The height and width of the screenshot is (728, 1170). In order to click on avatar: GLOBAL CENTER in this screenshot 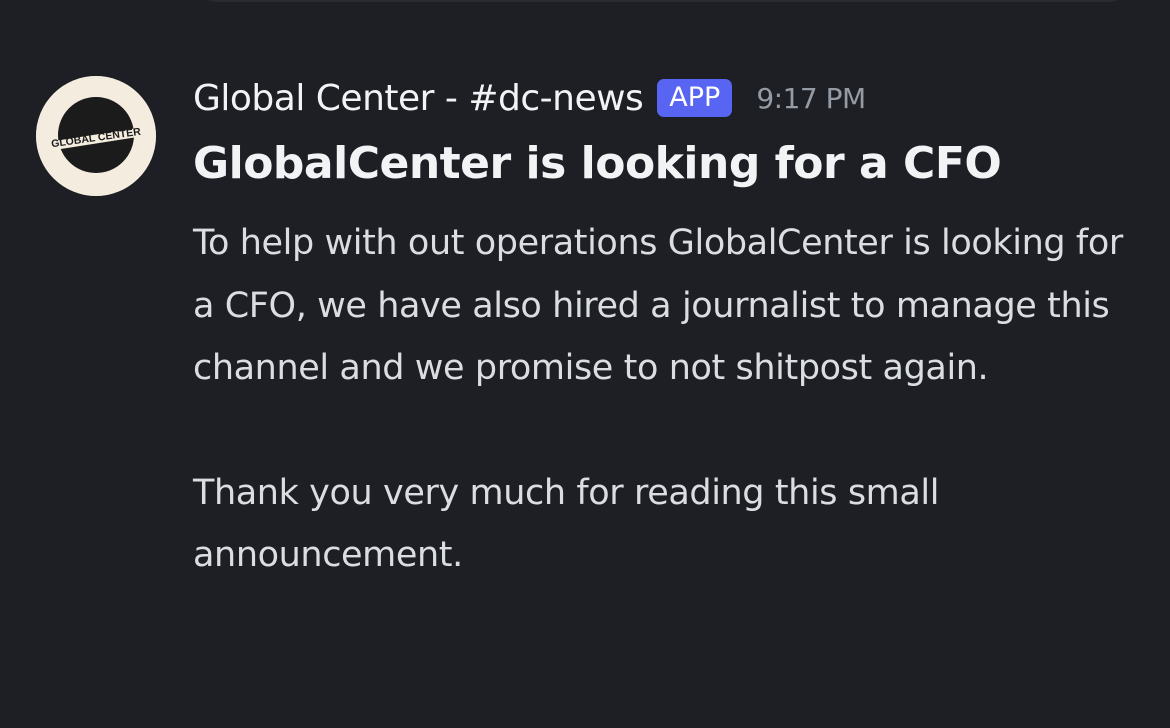, I will do `click(96, 136)`.